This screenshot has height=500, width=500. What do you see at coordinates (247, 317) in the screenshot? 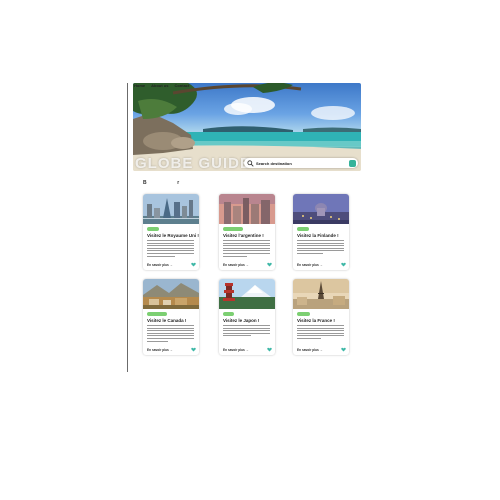
I see `destination-card-japan: Visitez le Japon ! En savoir plus →` at bounding box center [247, 317].